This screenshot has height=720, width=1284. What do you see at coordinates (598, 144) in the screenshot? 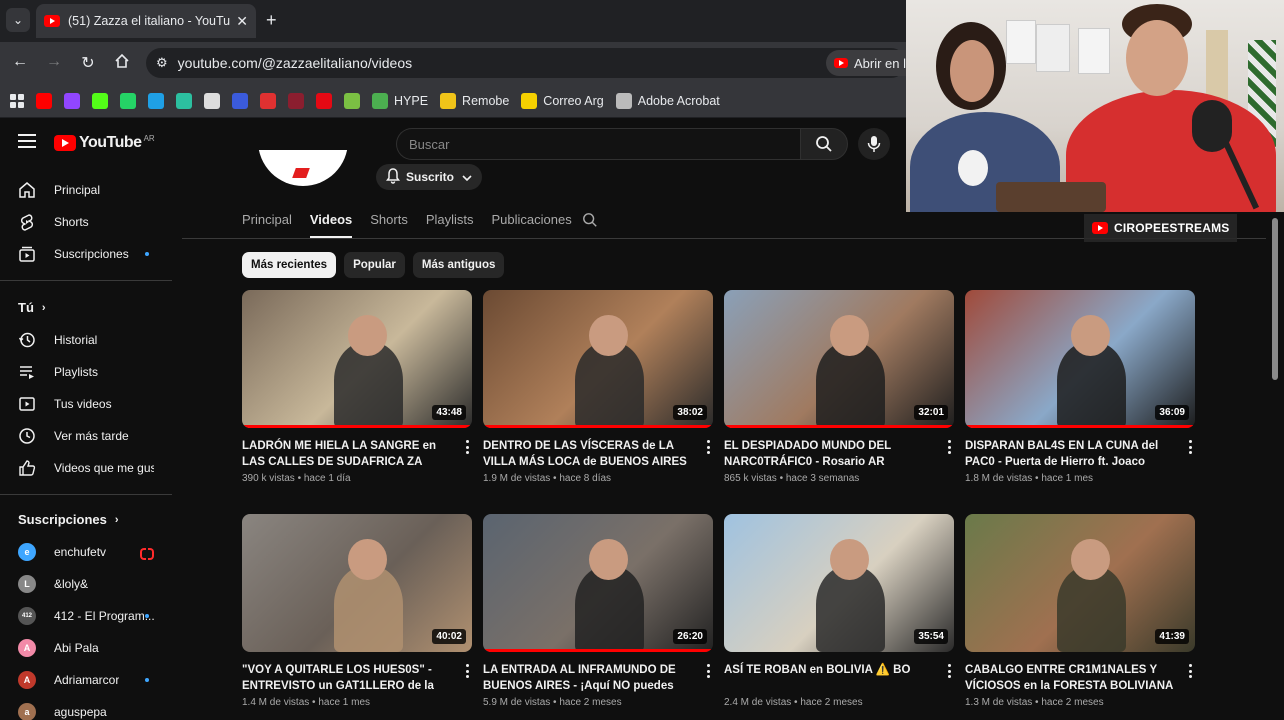
I see `search-input` at bounding box center [598, 144].